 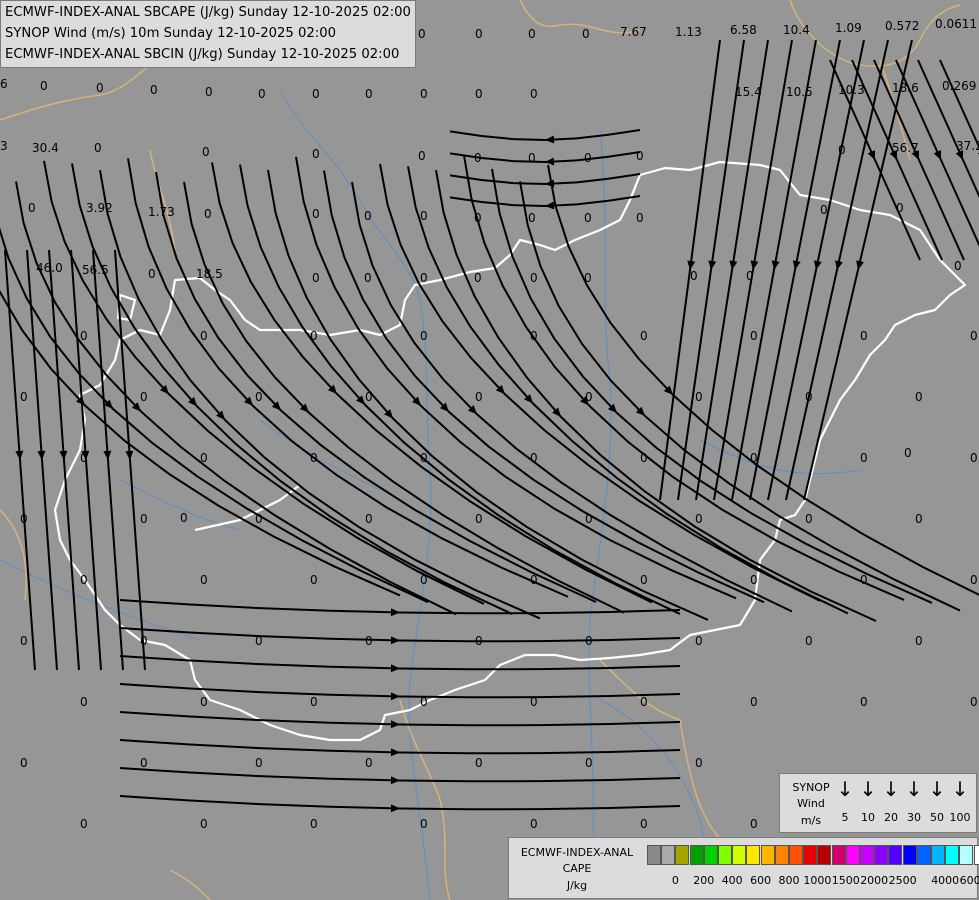 I want to click on map-value-label: 18.5, so click(x=209, y=274).